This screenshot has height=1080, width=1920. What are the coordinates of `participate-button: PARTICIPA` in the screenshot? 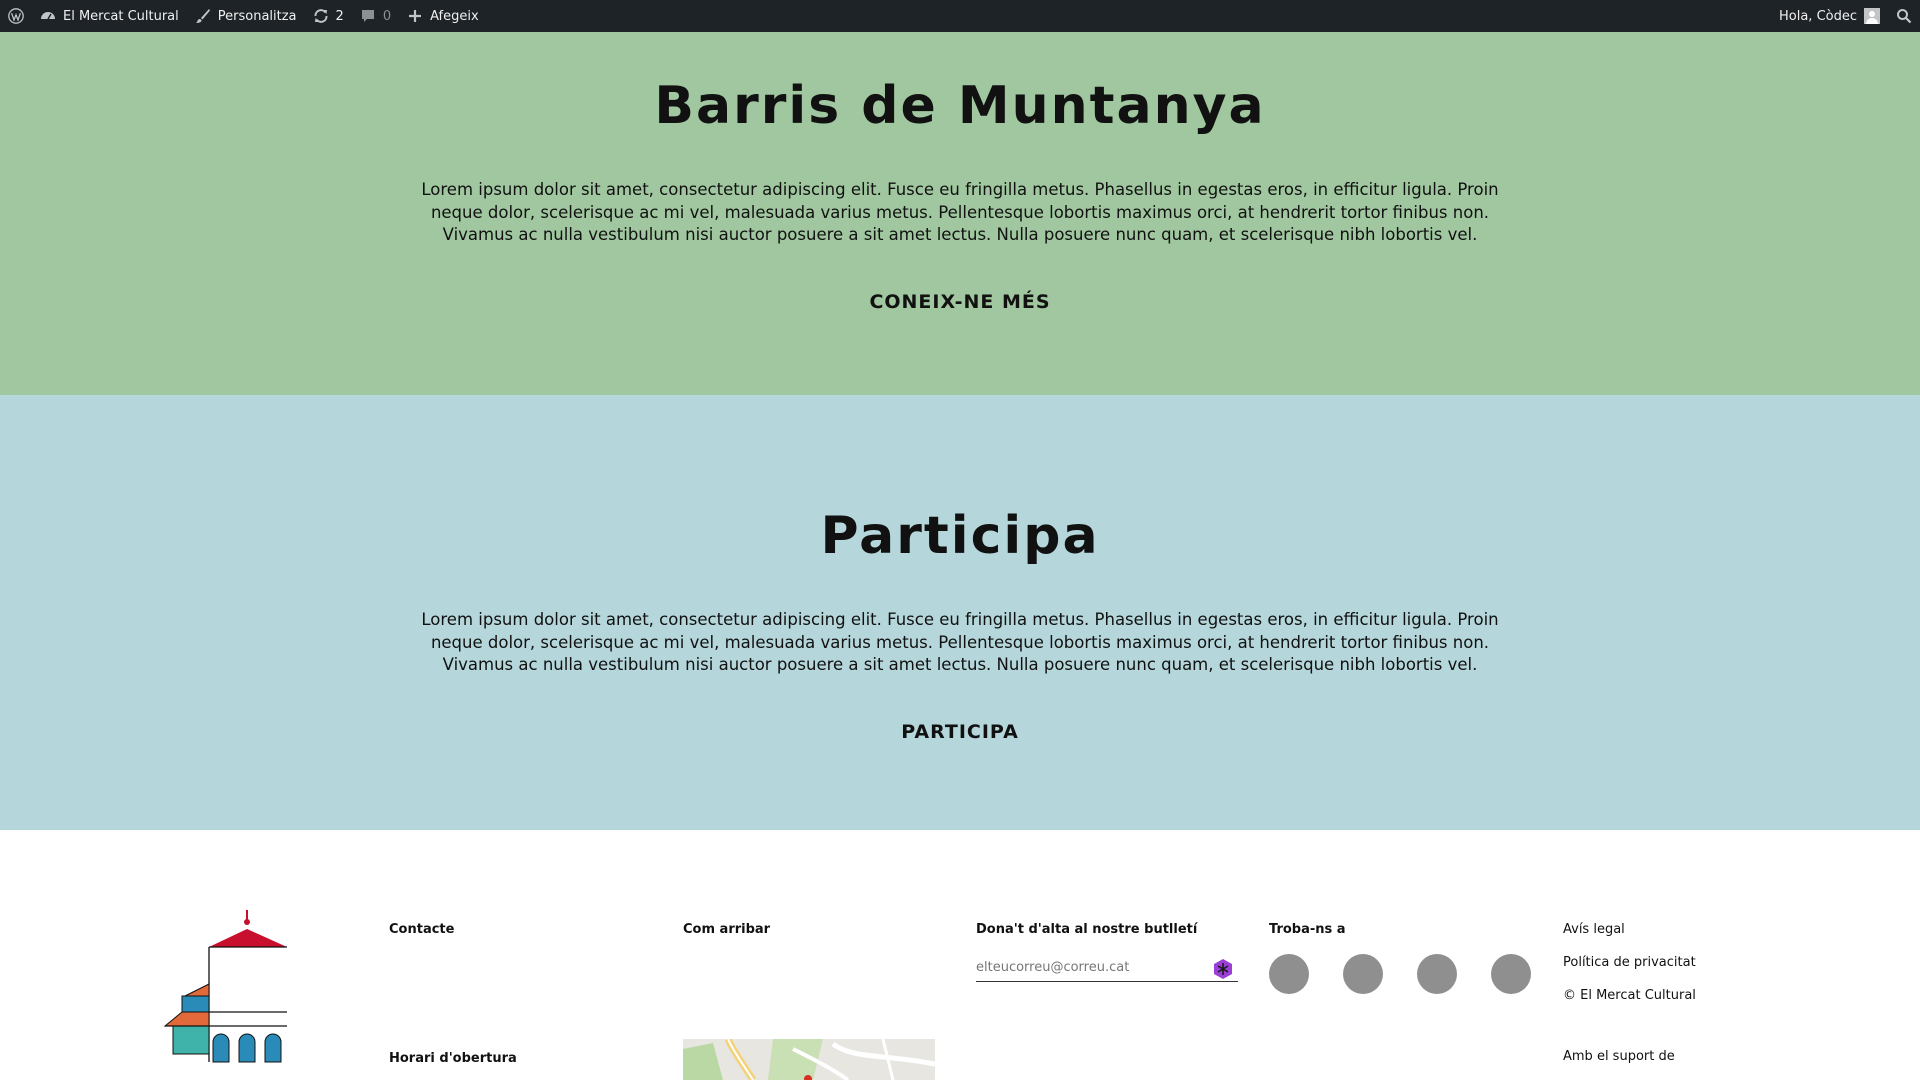 It's located at (960, 732).